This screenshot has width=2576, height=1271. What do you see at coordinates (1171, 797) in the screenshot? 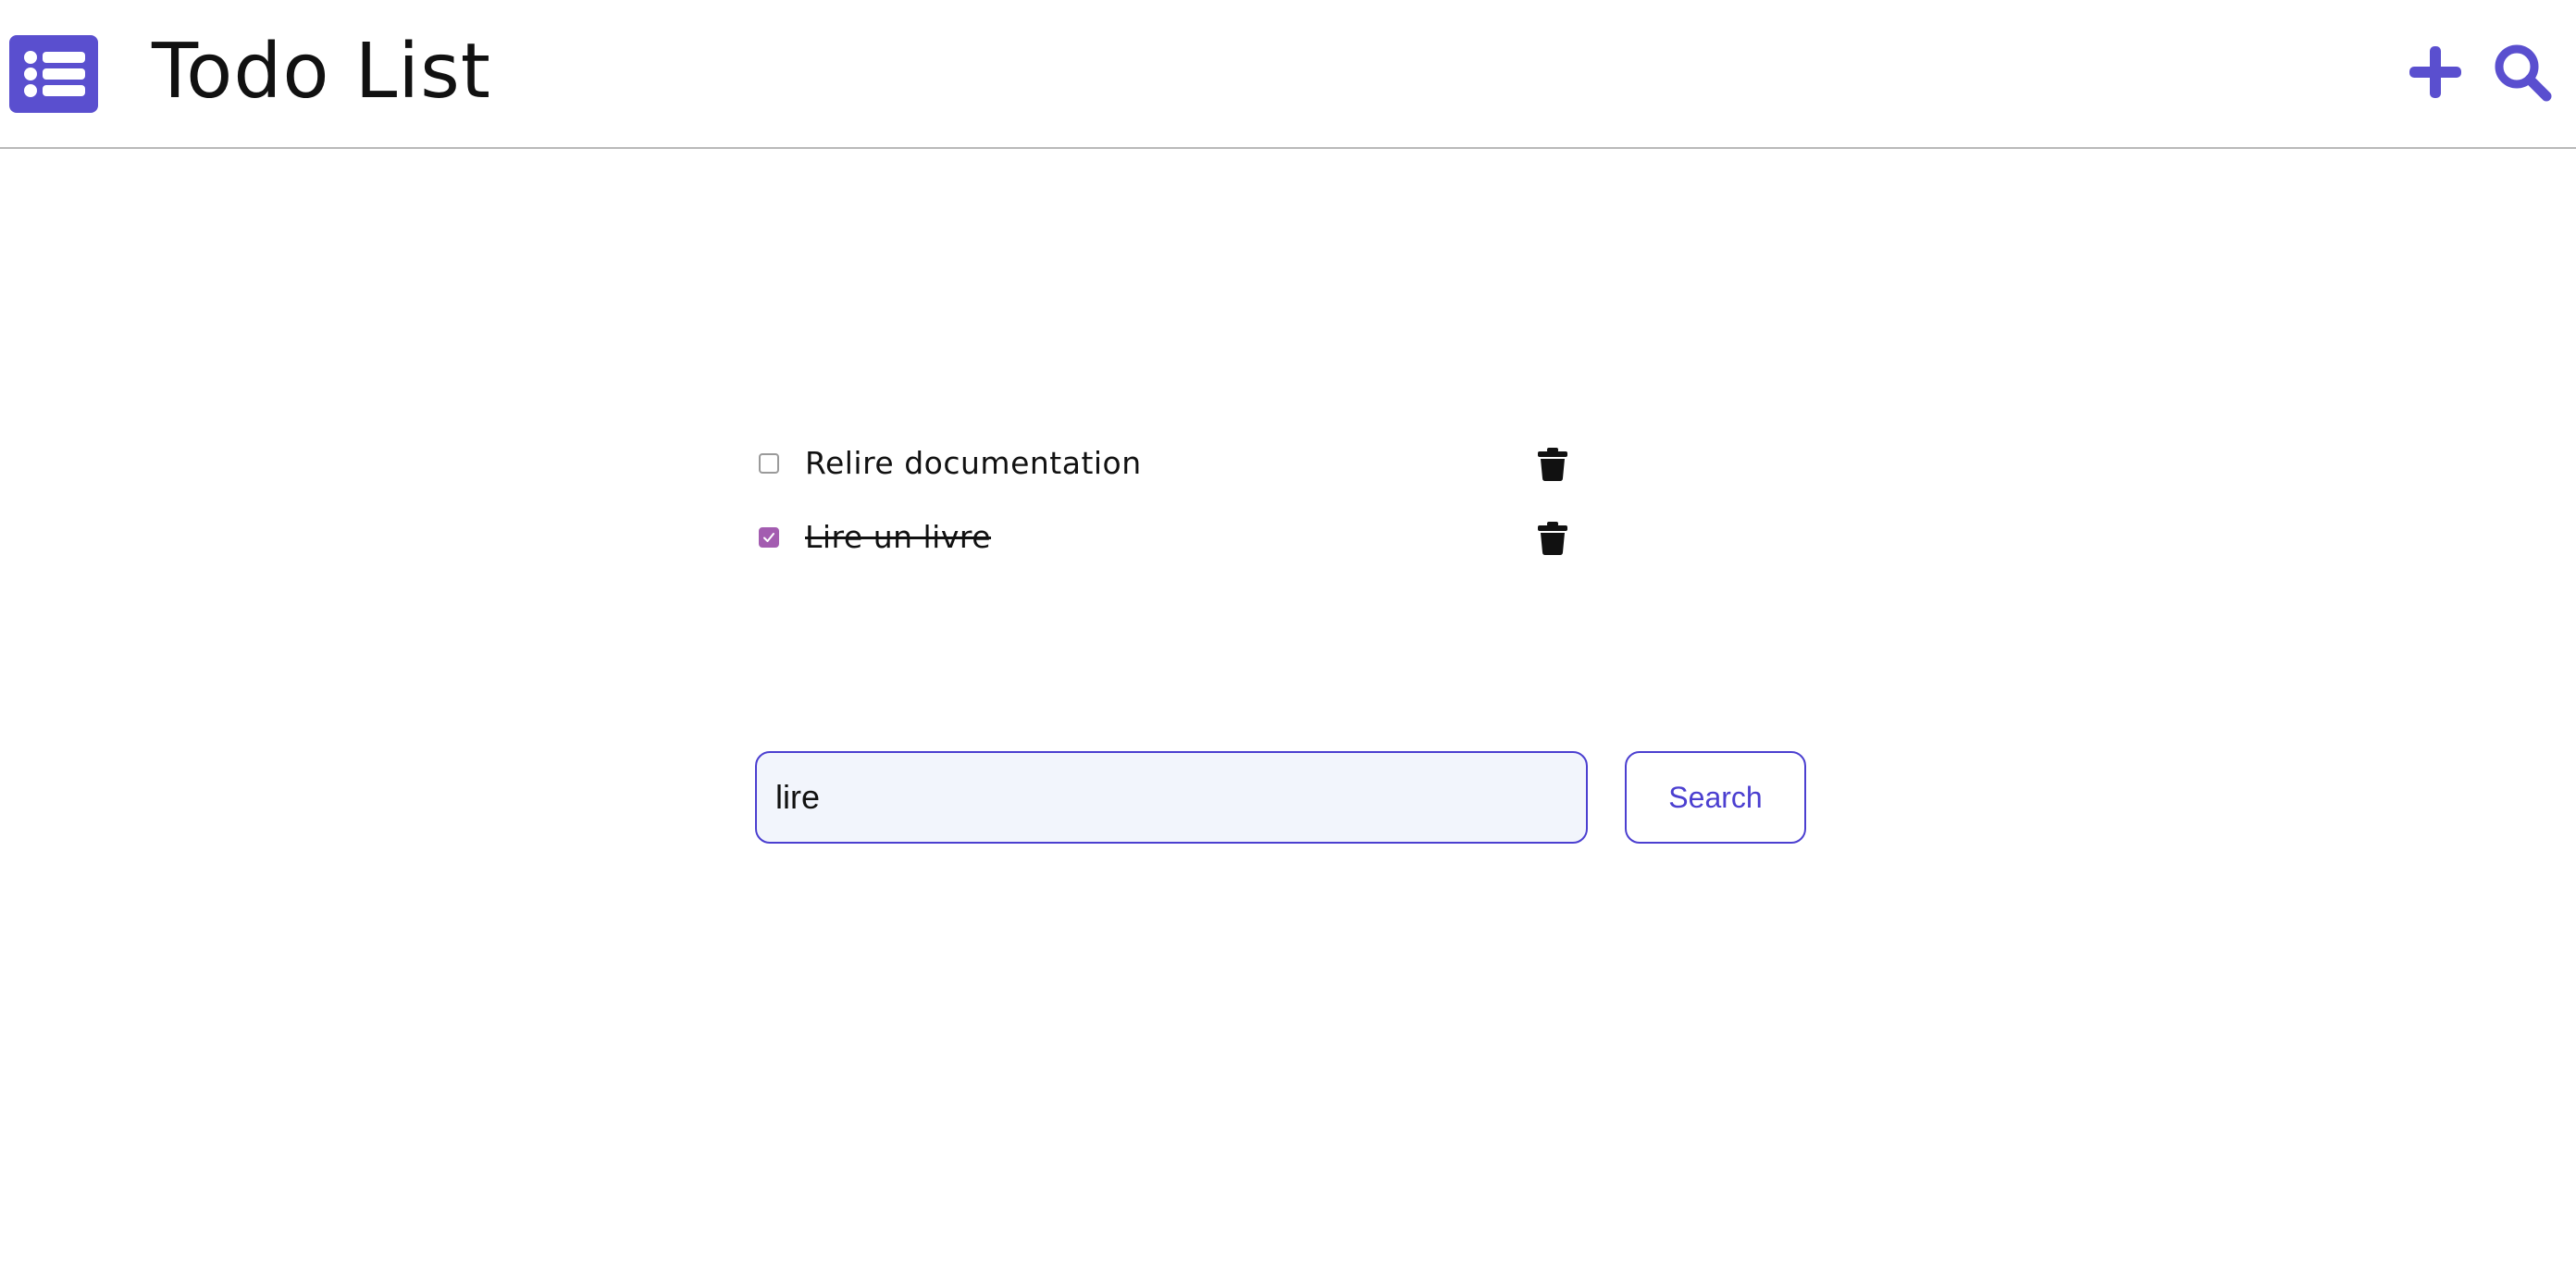
I see `search-input` at bounding box center [1171, 797].